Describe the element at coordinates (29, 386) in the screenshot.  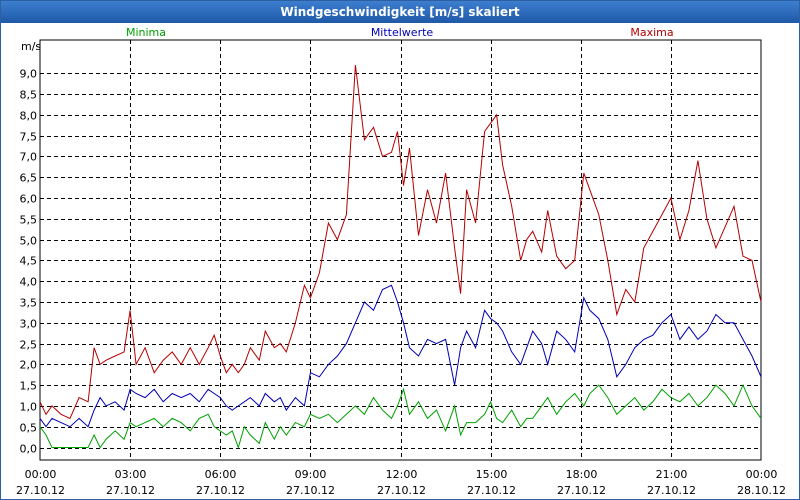
I see `y-tick-label: 1,5` at that location.